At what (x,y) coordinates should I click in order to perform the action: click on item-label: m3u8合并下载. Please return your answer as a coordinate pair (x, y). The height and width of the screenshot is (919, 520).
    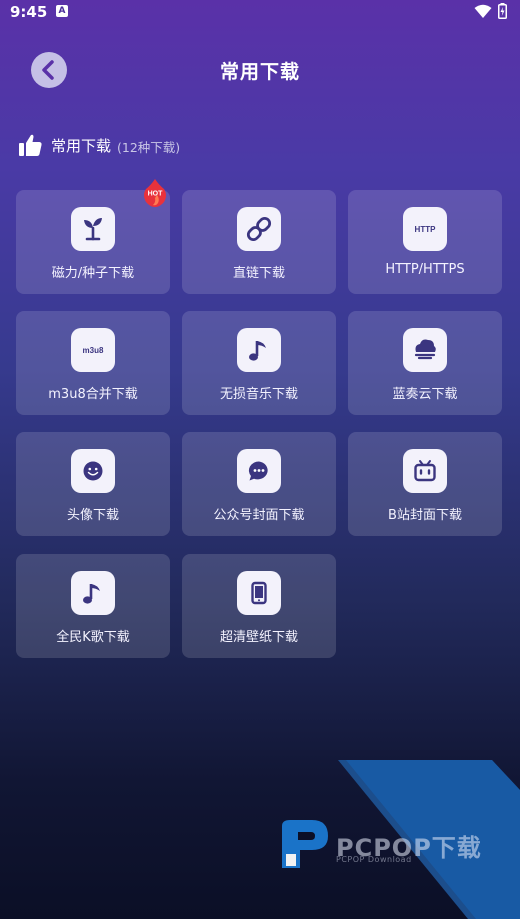
    Looking at the image, I should click on (93, 394).